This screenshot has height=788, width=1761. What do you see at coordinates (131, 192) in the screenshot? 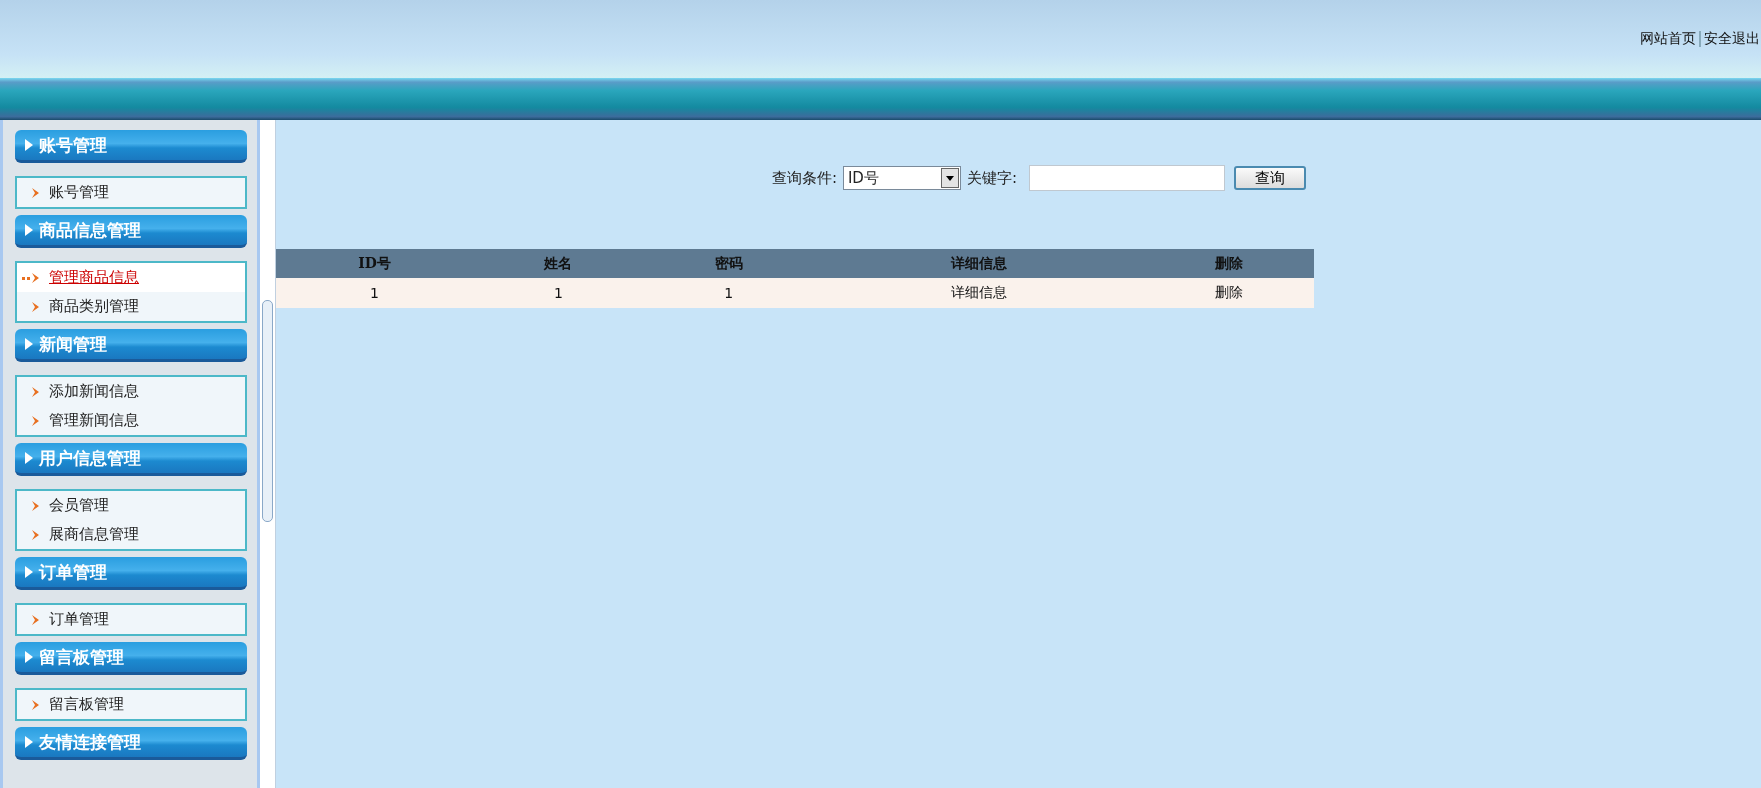
I see `menu-item: 账号管理` at bounding box center [131, 192].